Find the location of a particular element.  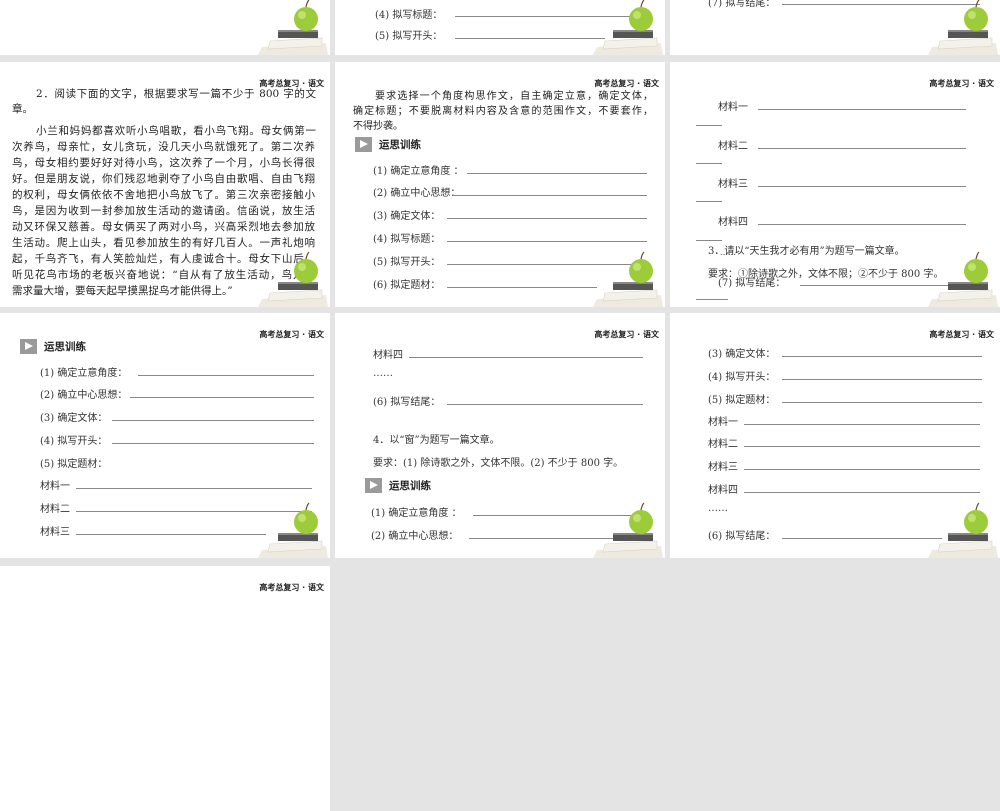

paragraph-line: 的权利，母女俩依依不舍地把小鸟放飞了。第三次亲密接触小 is located at coordinates (163, 195).